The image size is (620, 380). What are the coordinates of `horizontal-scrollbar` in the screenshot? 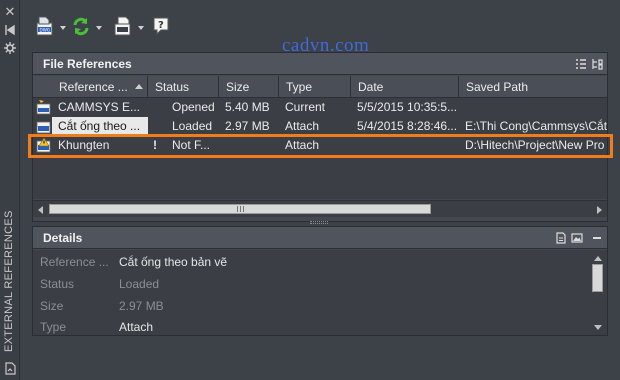 It's located at (320, 208).